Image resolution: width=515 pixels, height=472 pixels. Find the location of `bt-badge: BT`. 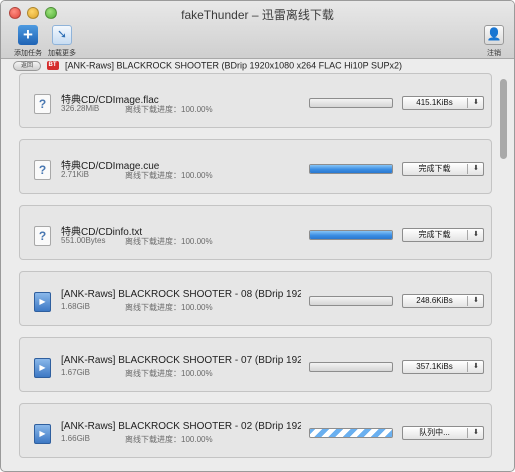

bt-badge: BT is located at coordinates (52, 66).